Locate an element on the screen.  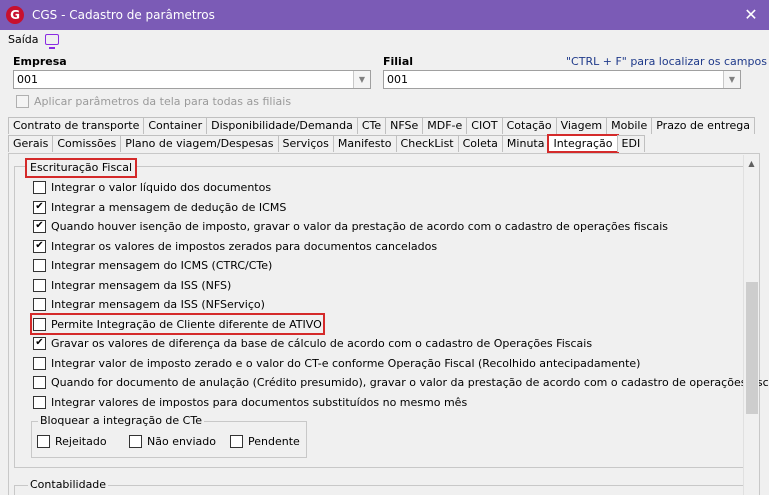
pendente-option: Pendente is located at coordinates (265, 441).